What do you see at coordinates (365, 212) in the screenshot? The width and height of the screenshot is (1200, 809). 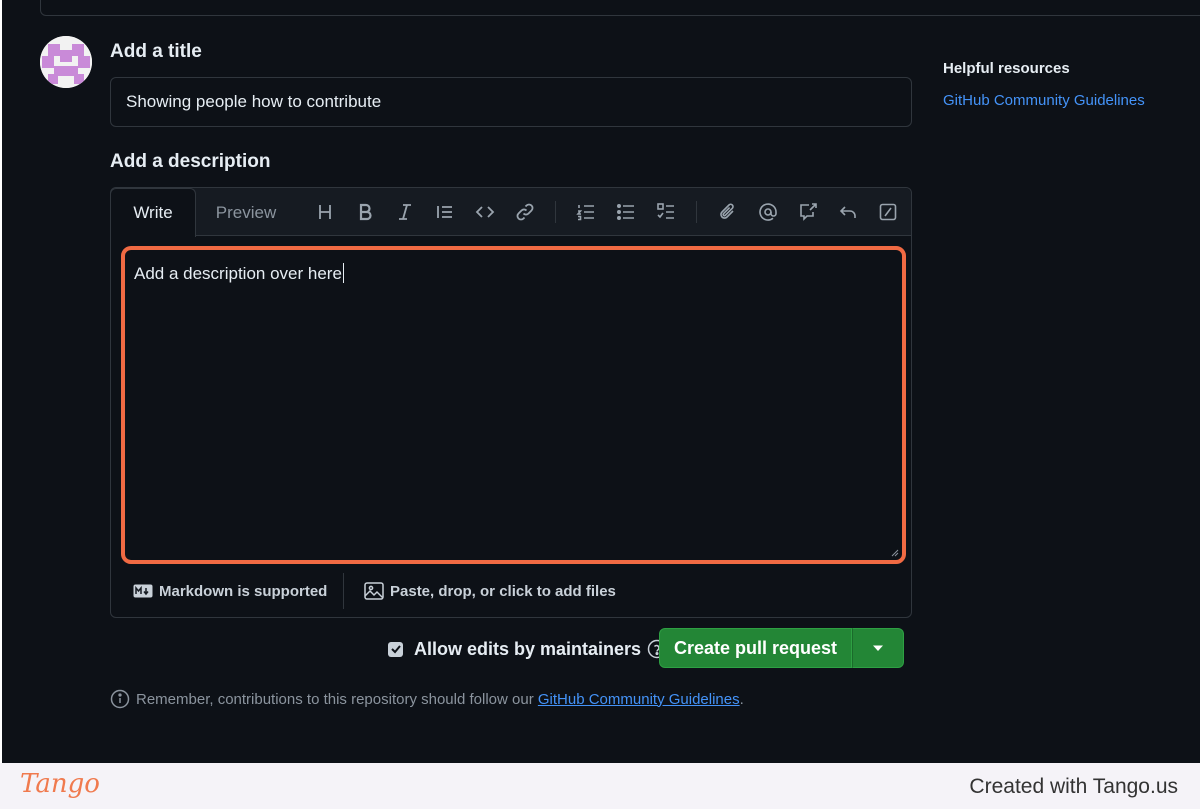 I see `bold-icon` at bounding box center [365, 212].